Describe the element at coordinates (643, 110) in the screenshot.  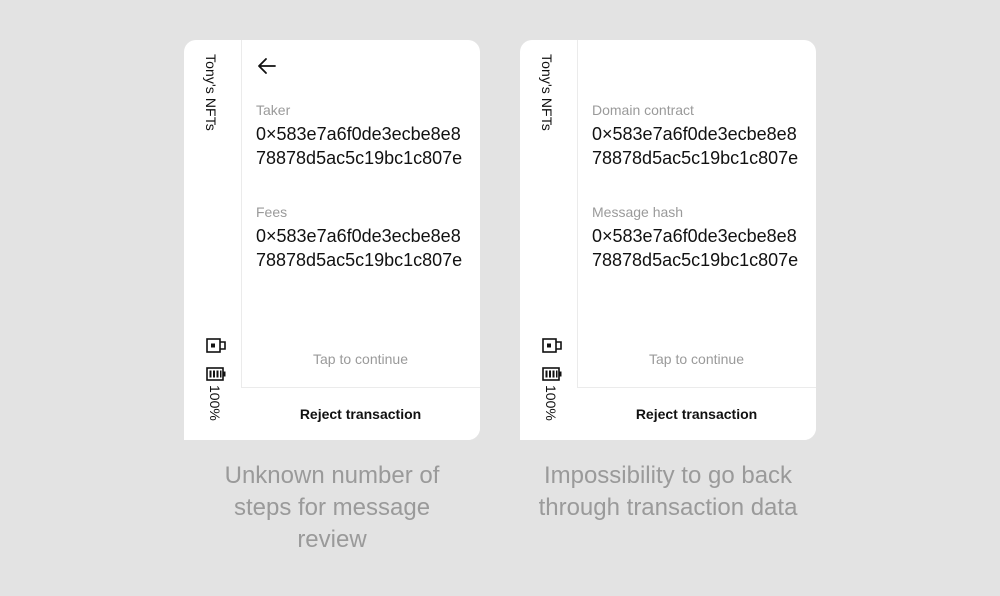
I see `field-label: Domain contract` at that location.